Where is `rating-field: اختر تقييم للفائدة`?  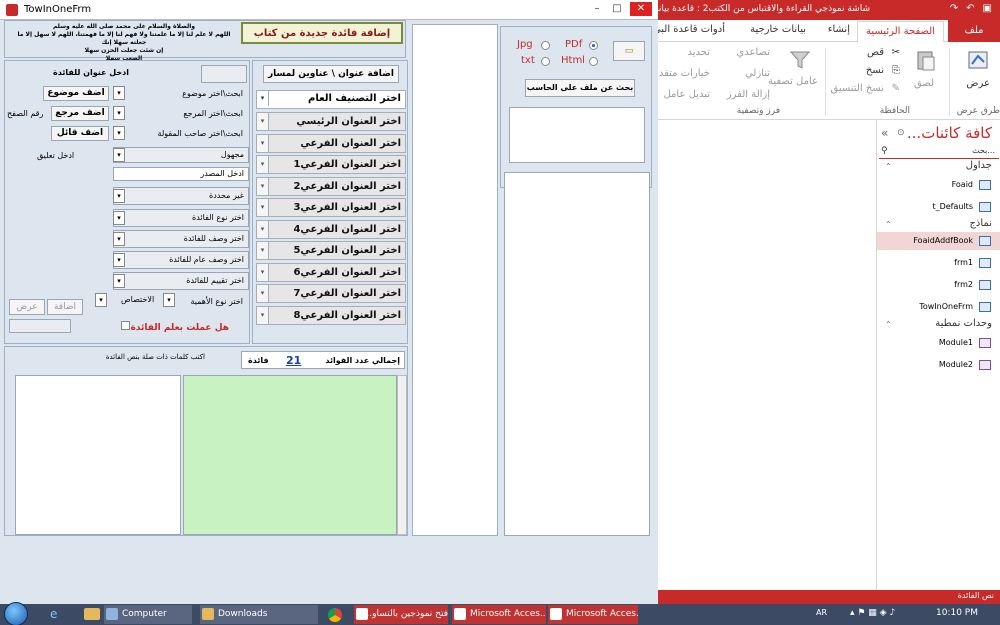
rating-field: اختر تقييم للفائدة is located at coordinates (181, 281).